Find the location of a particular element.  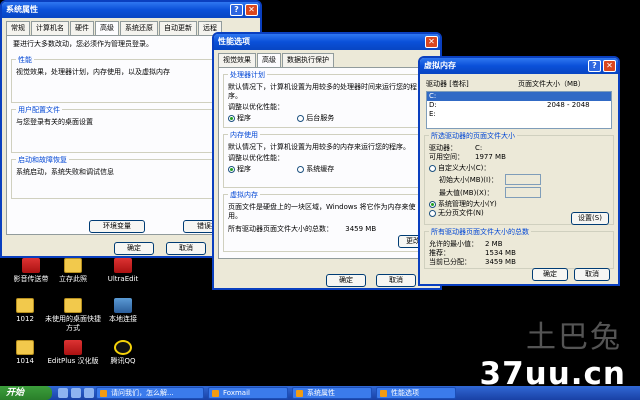

drive-row: E: is located at coordinates (519, 114).